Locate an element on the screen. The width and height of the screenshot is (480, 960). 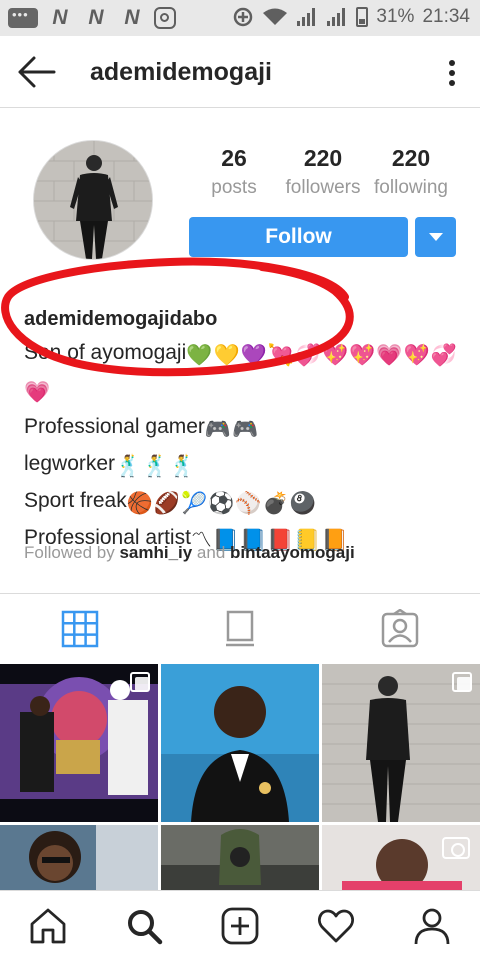
video-icon is located at coordinates (456, 848).